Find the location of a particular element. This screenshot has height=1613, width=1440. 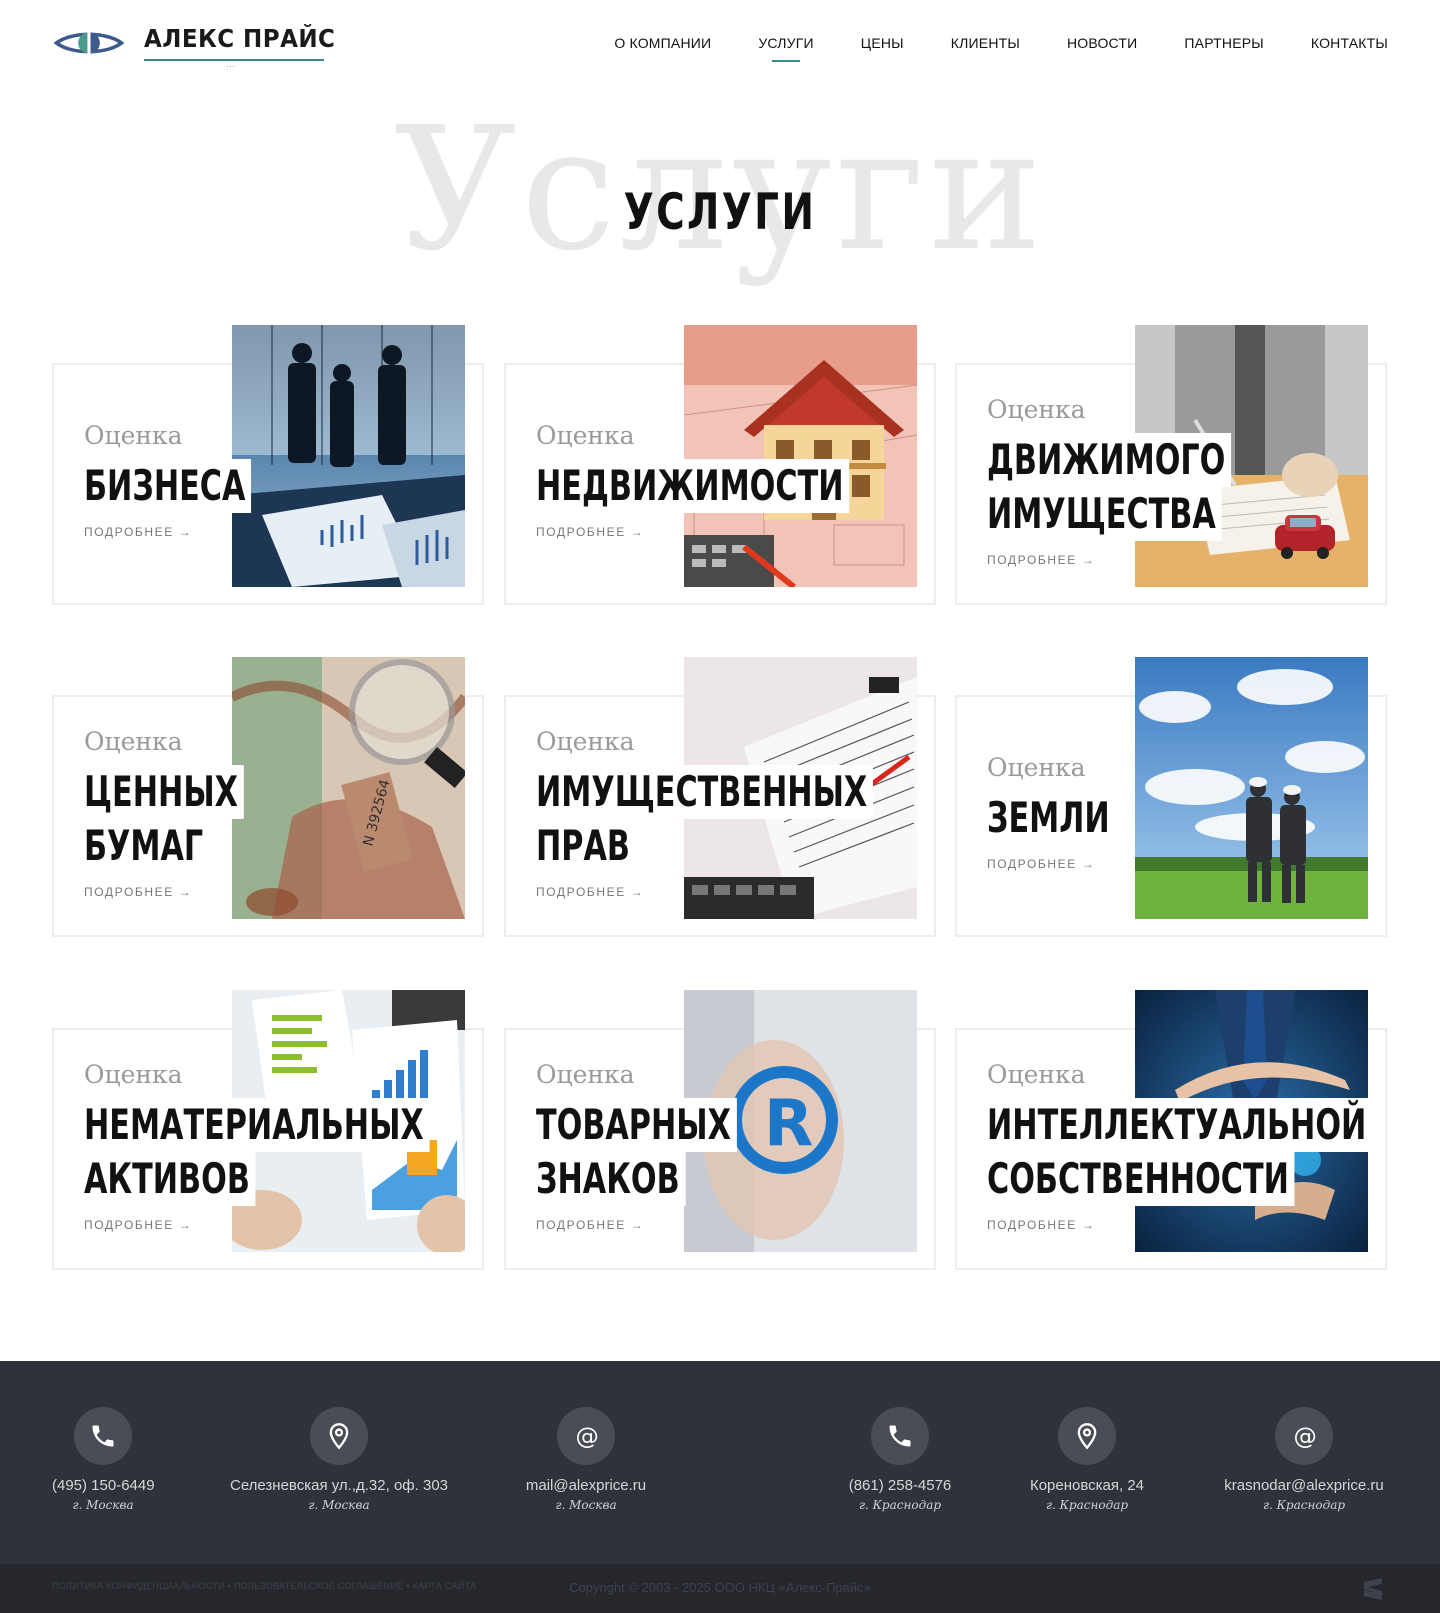

card-text: Оценка ДВИЖИМОГО ИМУЩЕСТВА ПОДРОБНЕЕ → is located at coordinates (1156, 481).